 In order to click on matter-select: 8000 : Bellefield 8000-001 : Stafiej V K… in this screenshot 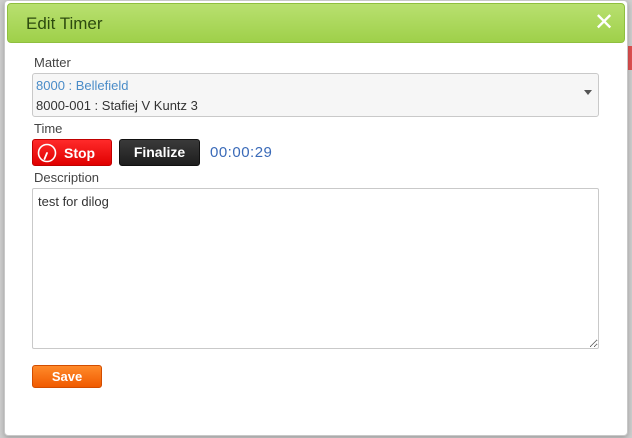, I will do `click(315, 95)`.